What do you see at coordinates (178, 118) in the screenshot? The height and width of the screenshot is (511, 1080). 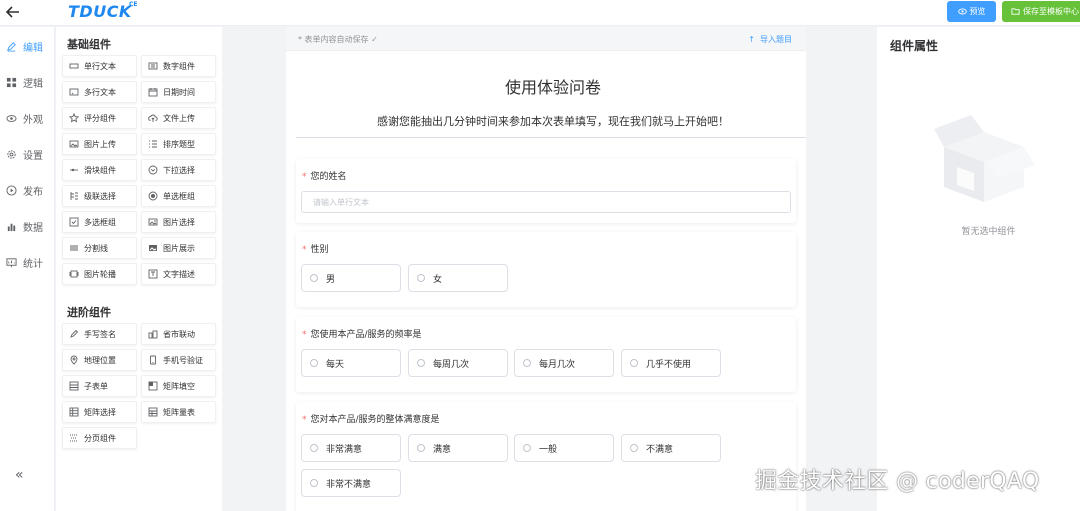 I see `component-item: 文件上传` at bounding box center [178, 118].